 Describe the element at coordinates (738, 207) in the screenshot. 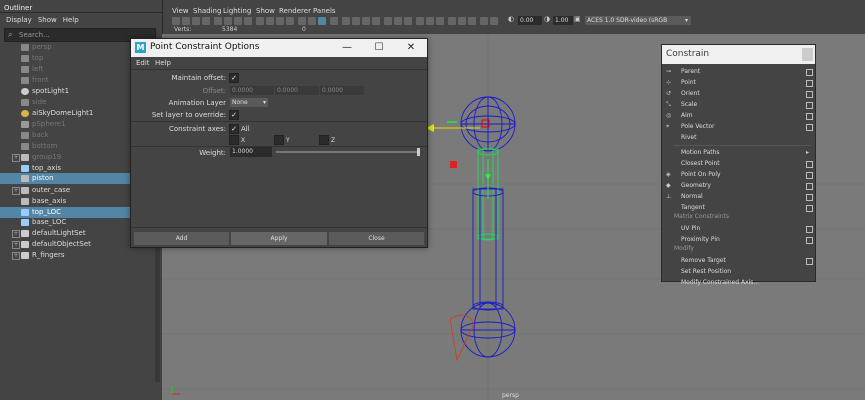

I see `menu-item: Tangent` at that location.